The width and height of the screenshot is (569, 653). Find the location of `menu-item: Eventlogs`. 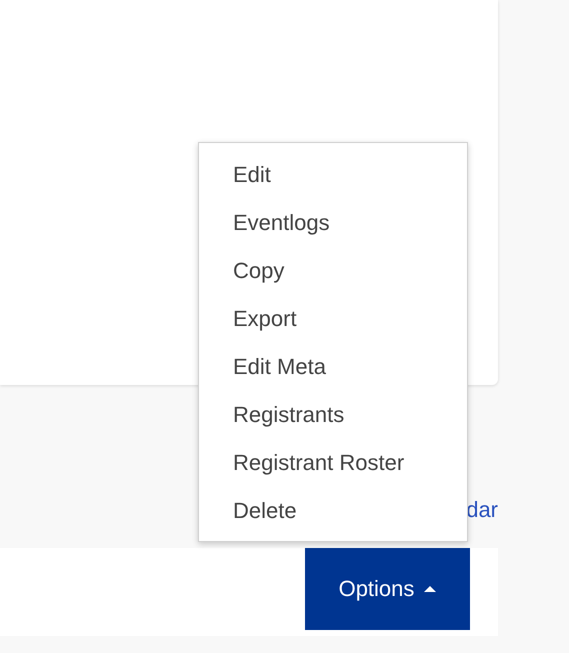

menu-item: Eventlogs is located at coordinates (333, 223).